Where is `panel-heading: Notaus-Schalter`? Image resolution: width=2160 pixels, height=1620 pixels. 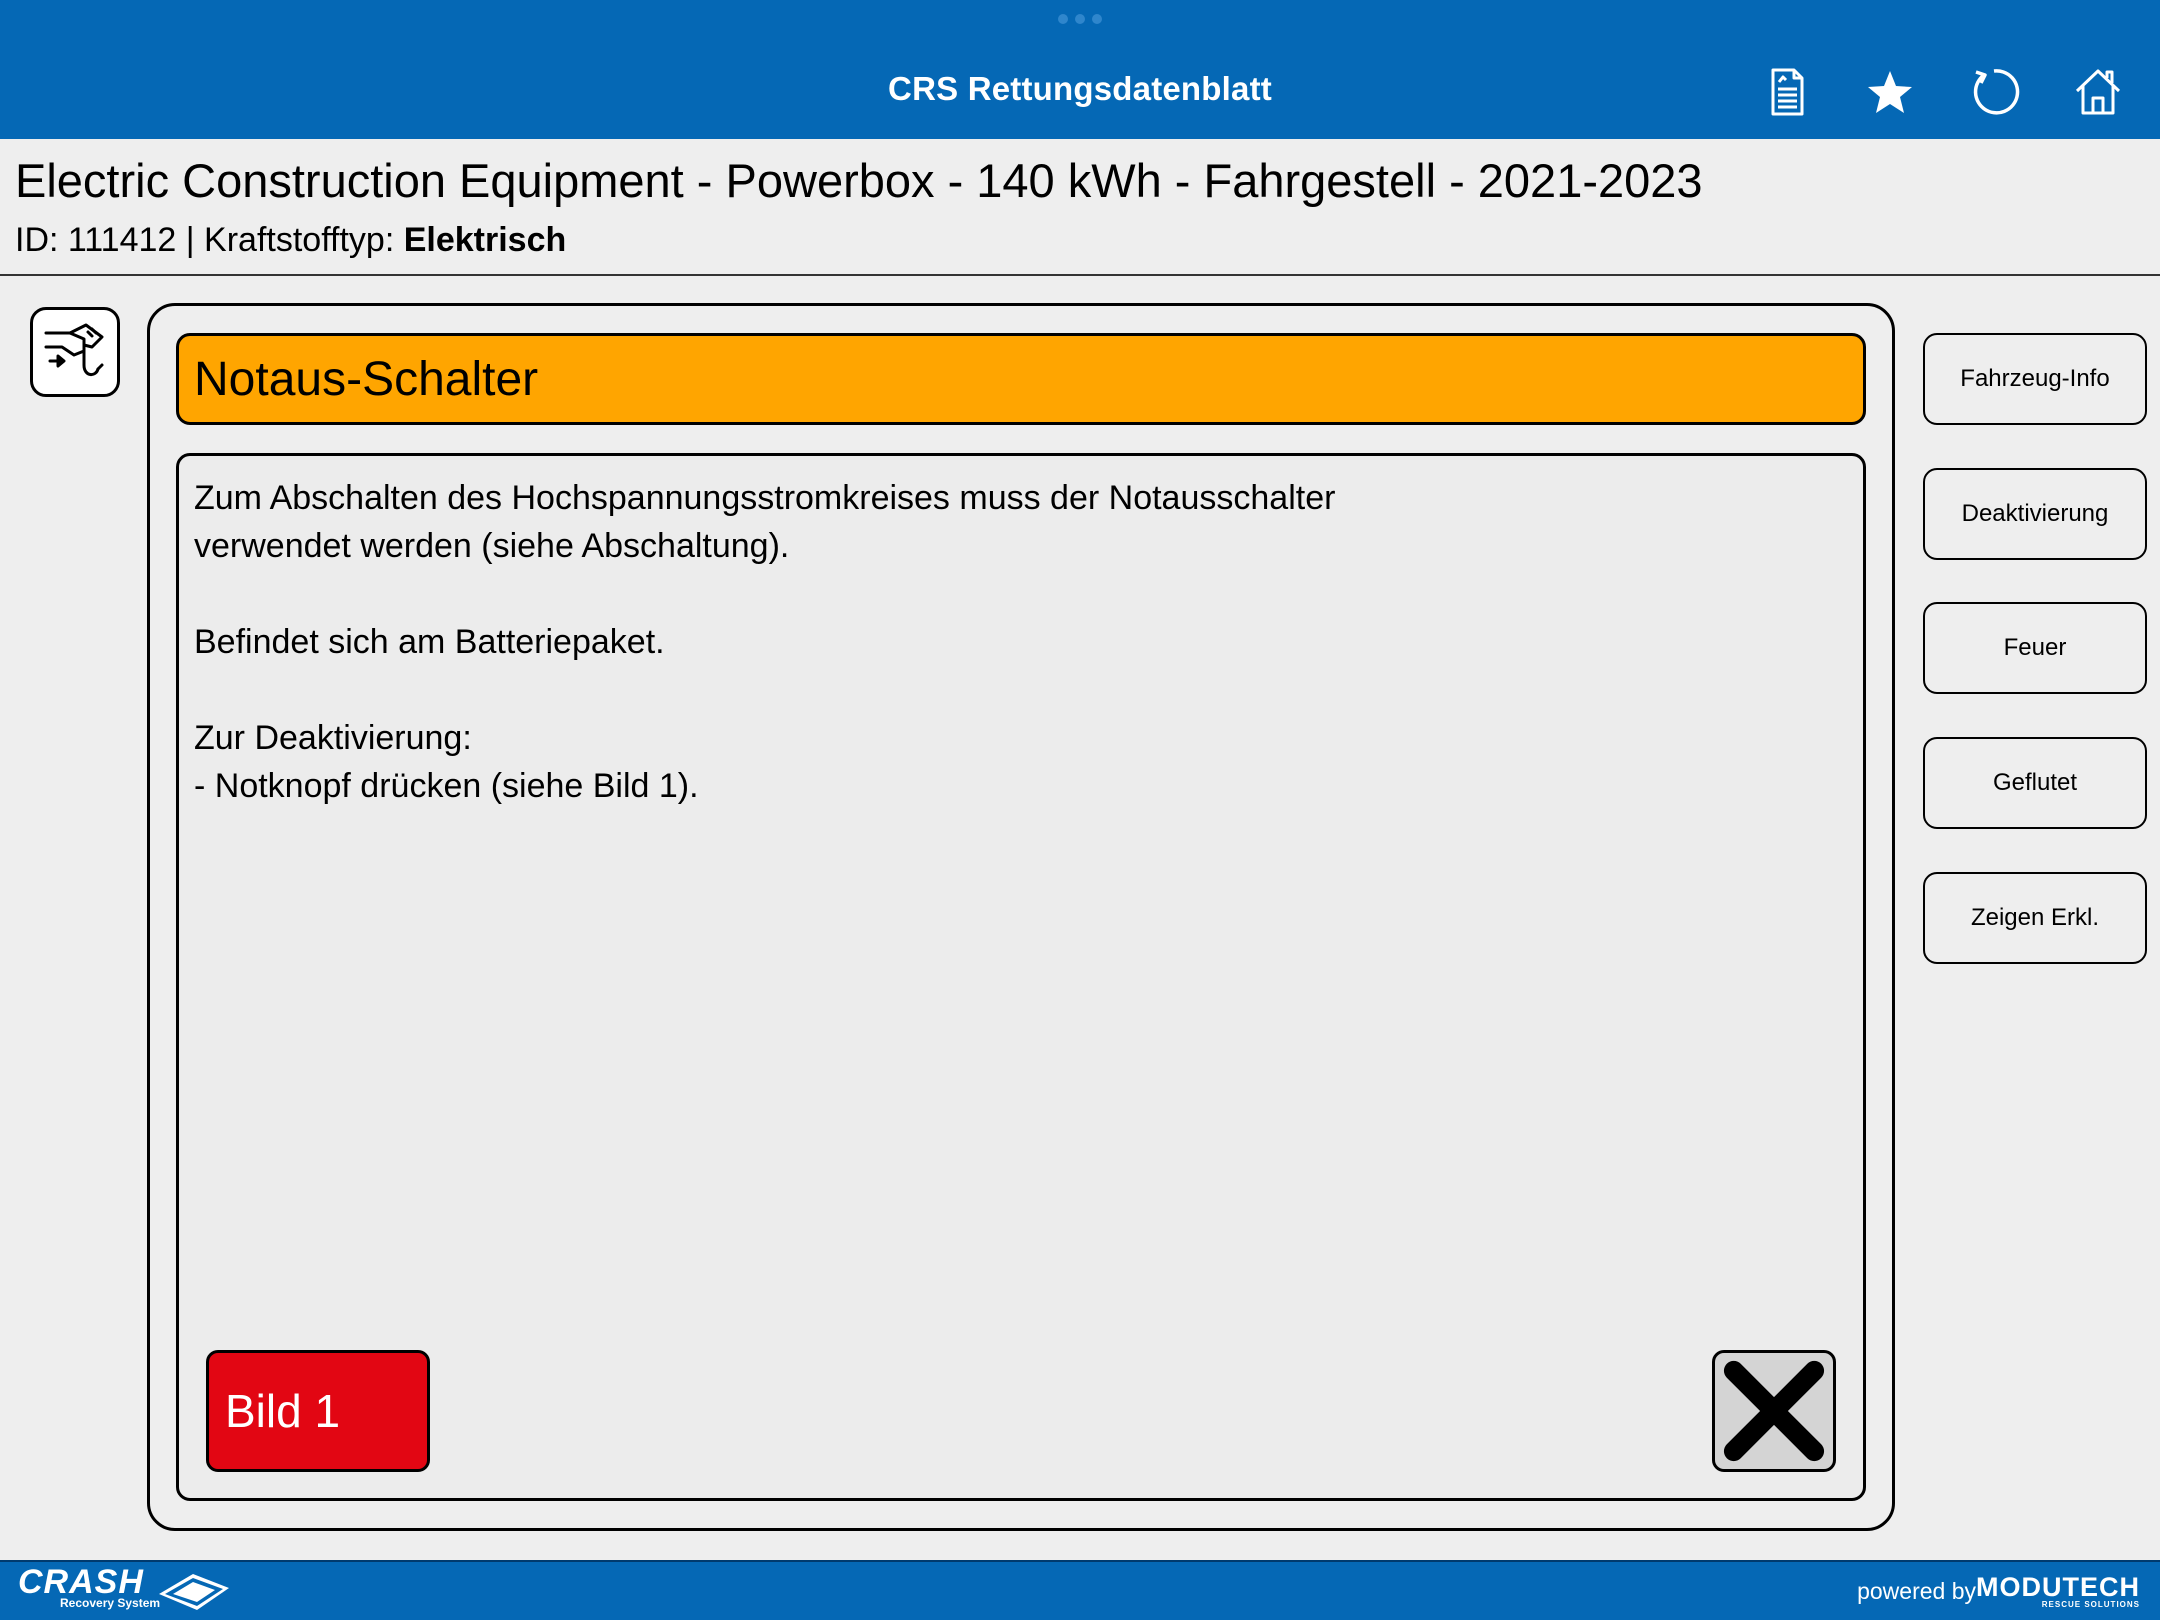
panel-heading: Notaus-Schalter is located at coordinates (1021, 379).